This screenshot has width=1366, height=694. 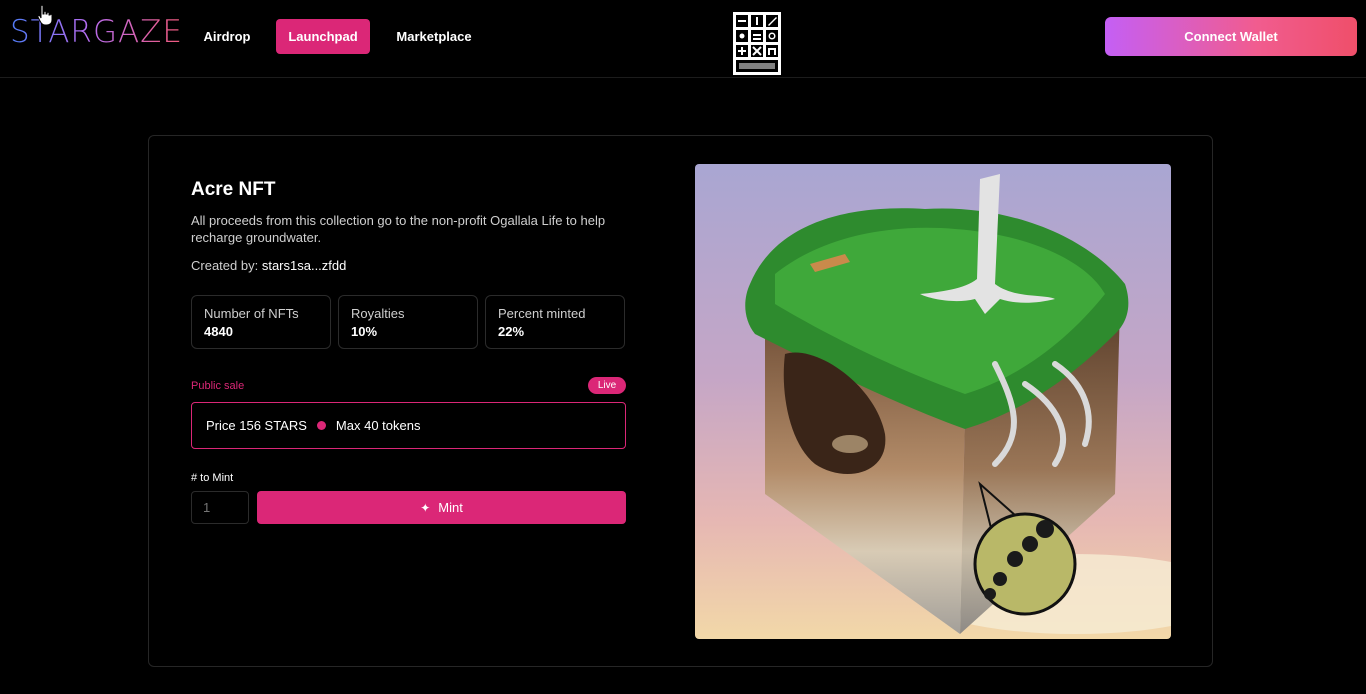 What do you see at coordinates (378, 313) in the screenshot?
I see `stat-label: Royalties` at bounding box center [378, 313].